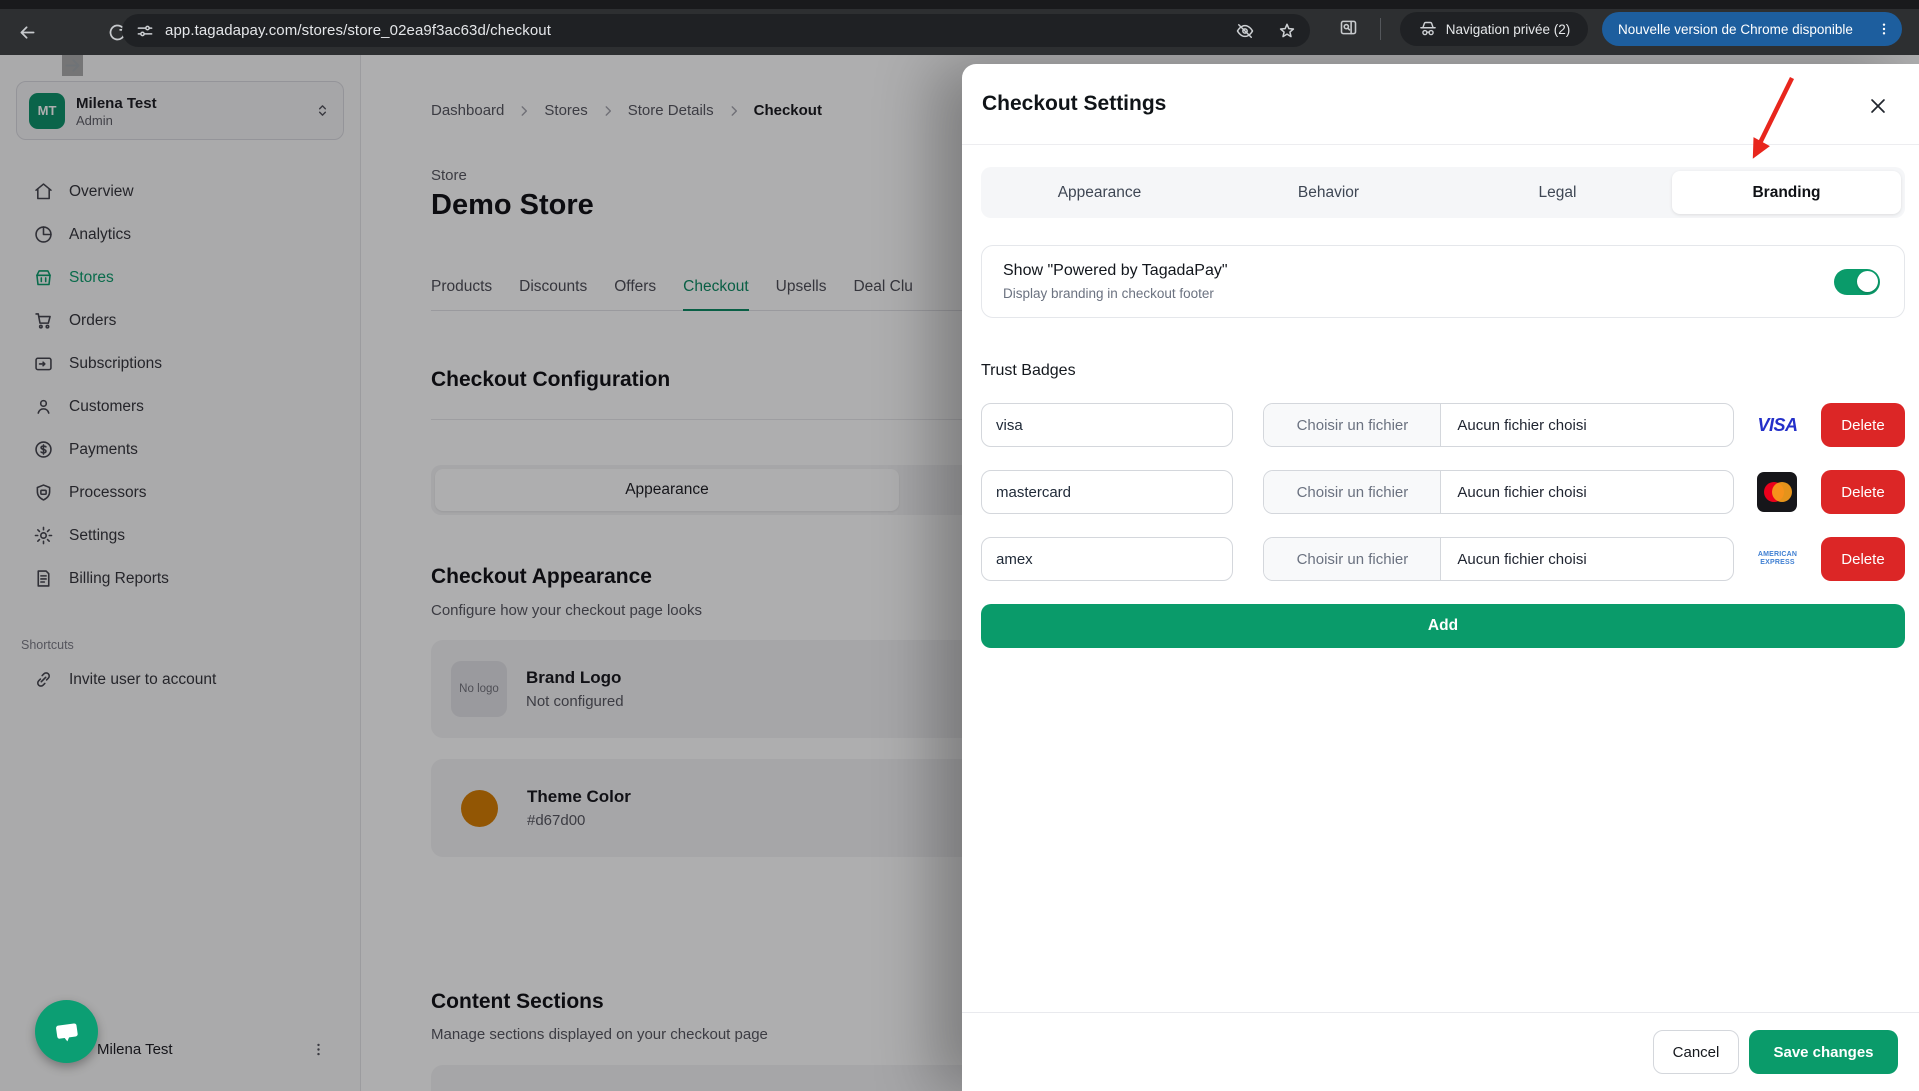 This screenshot has height=1091, width=1919. What do you see at coordinates (27, 32) in the screenshot?
I see `browser-back-icon` at bounding box center [27, 32].